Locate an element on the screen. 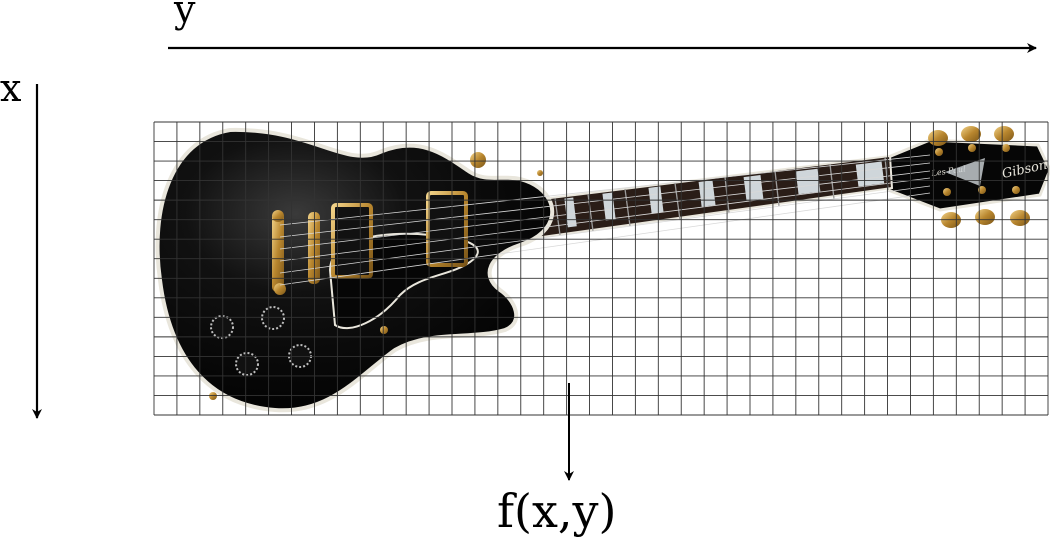 The image size is (1050, 542). vertical-axis-label: x is located at coordinates (10, 88).